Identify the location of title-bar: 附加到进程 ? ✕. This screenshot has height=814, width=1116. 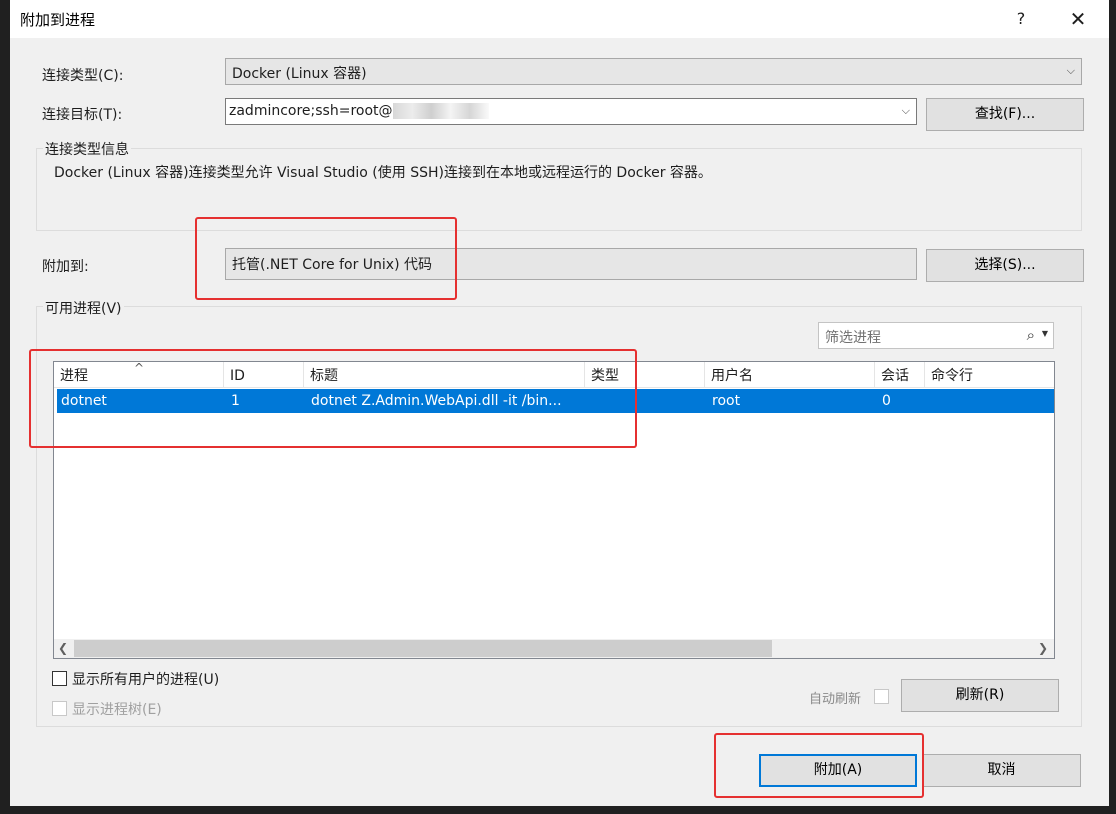
(559, 19).